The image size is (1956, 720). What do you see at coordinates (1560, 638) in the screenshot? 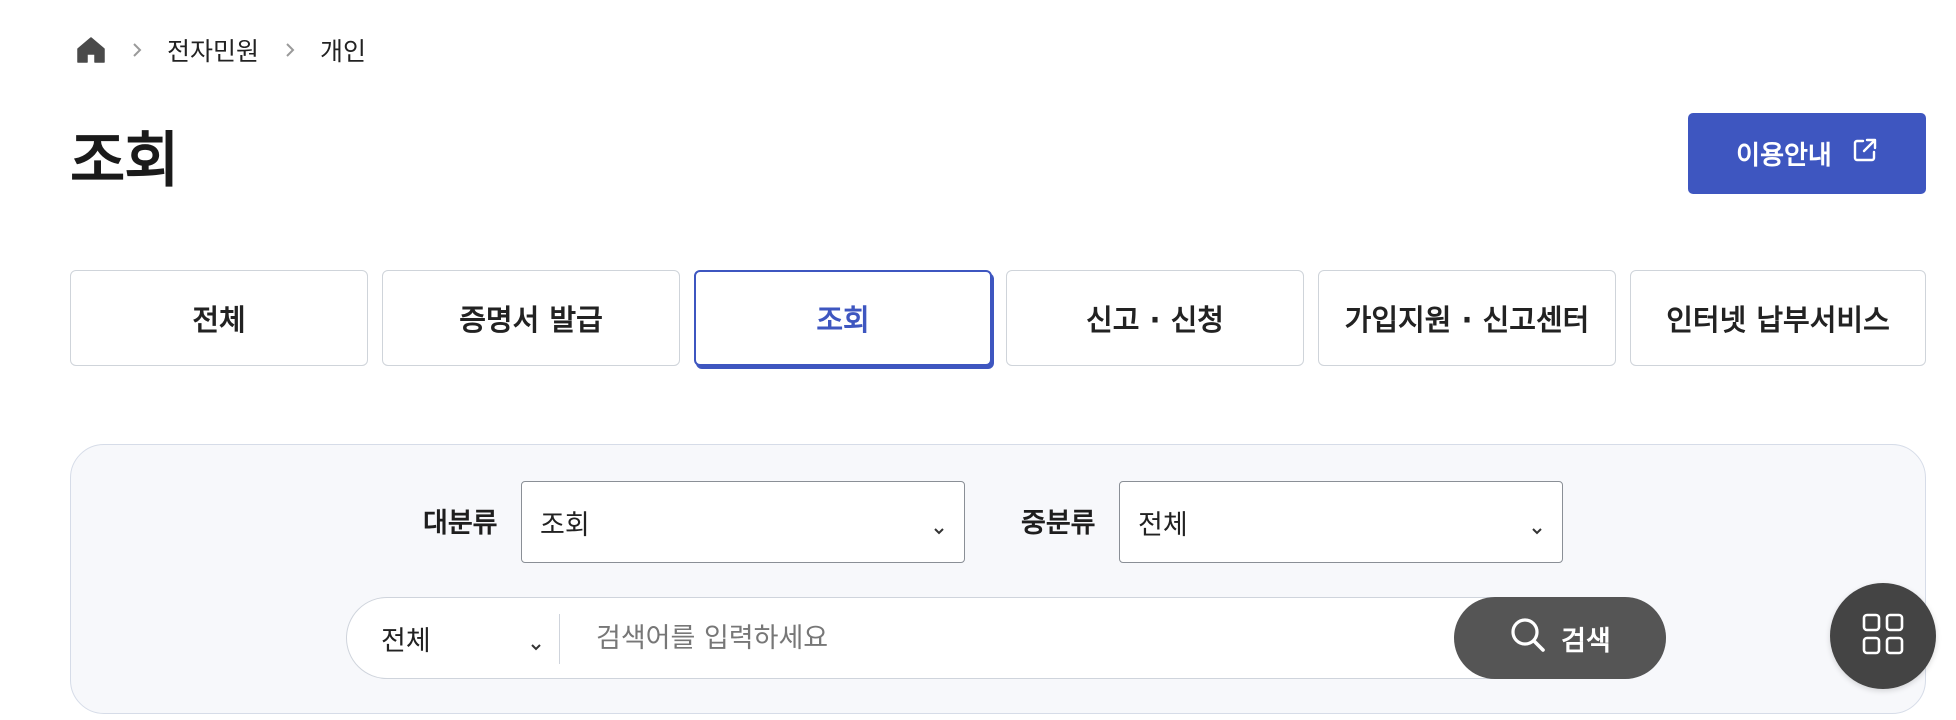
I see `search-button: 검색` at bounding box center [1560, 638].